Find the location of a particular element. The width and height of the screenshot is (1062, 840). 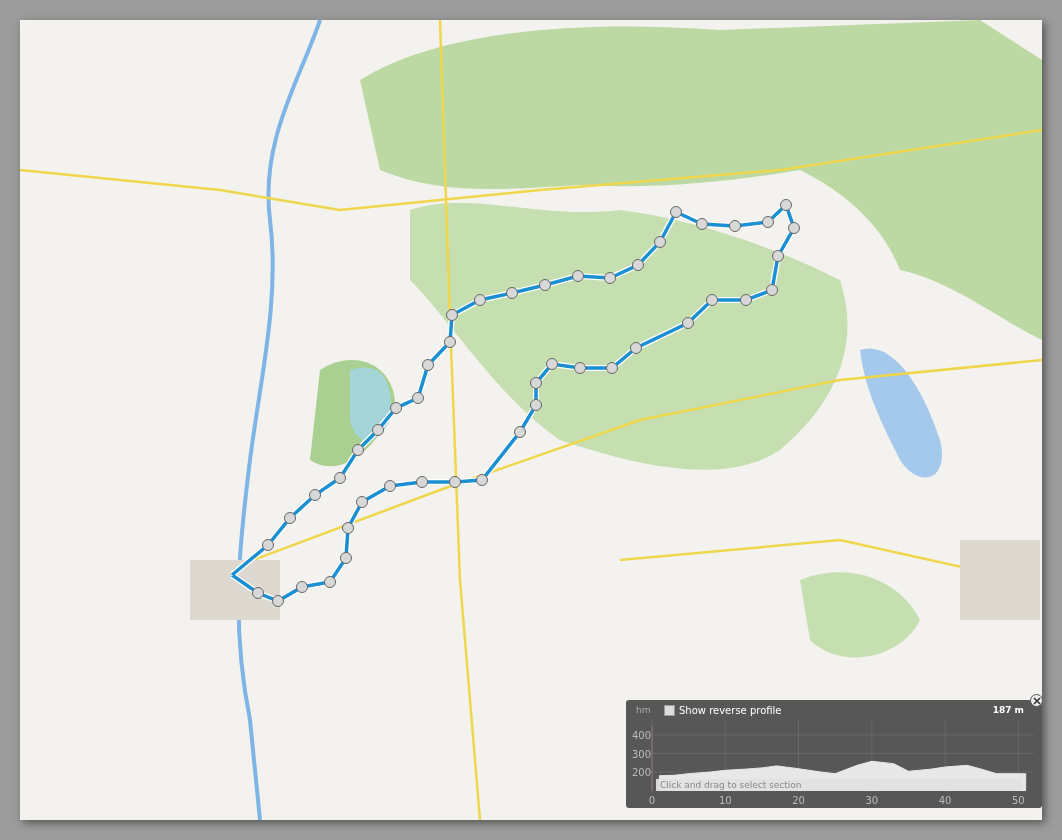

show-reverse-checkbox: Show reverse profile is located at coordinates (723, 710).